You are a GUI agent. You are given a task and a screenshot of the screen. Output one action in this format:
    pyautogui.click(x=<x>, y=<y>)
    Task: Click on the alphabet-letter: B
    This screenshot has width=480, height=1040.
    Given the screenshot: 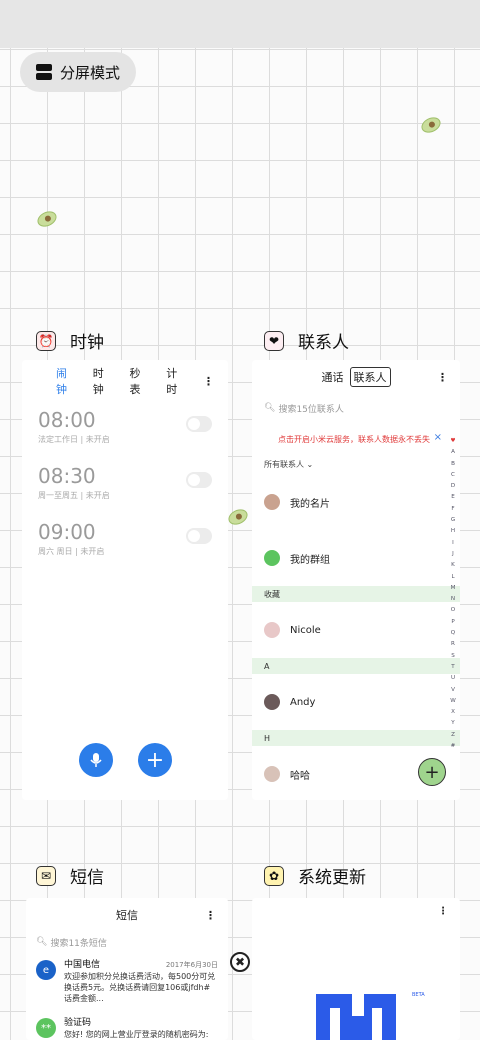 What is the action you would take?
    pyautogui.click(x=453, y=464)
    